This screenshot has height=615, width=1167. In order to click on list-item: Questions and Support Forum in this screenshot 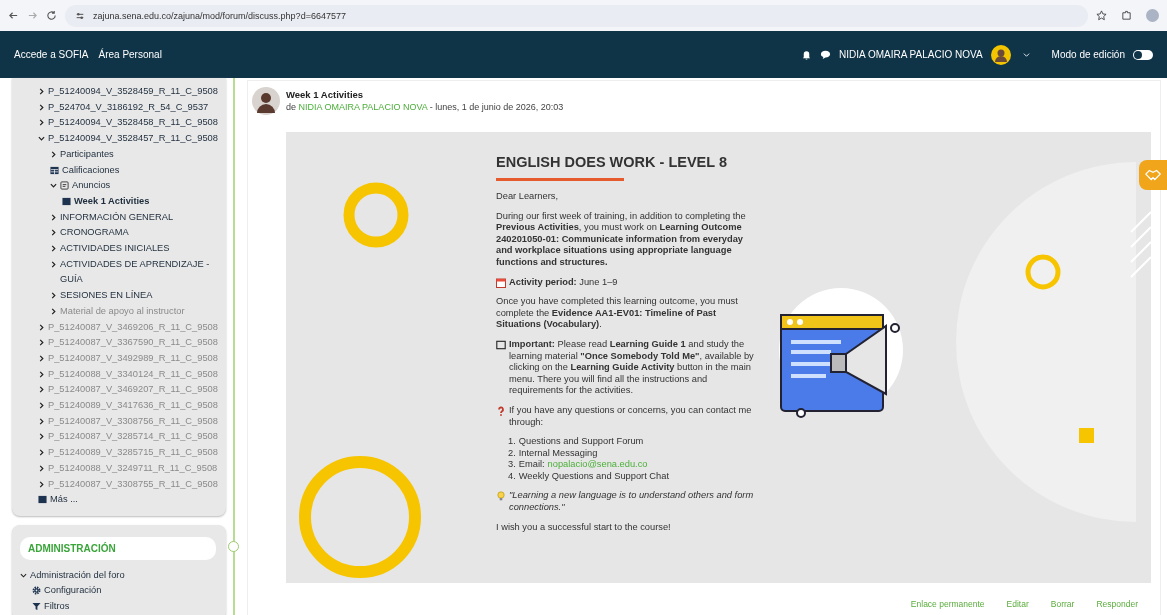, I will do `click(581, 442)`.